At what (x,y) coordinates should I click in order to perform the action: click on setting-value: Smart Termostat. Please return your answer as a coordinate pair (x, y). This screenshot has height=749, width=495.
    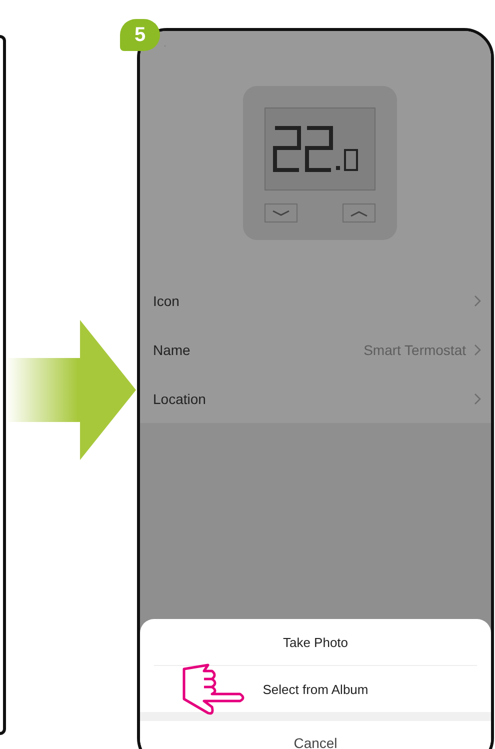
    Looking at the image, I should click on (415, 350).